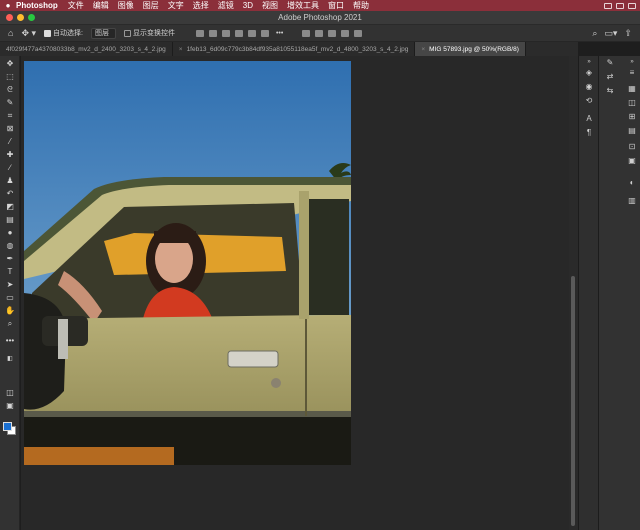 This screenshot has height=530, width=640. What do you see at coordinates (279, 33) in the screenshot?
I see `more-options-icon: •••` at bounding box center [279, 33].